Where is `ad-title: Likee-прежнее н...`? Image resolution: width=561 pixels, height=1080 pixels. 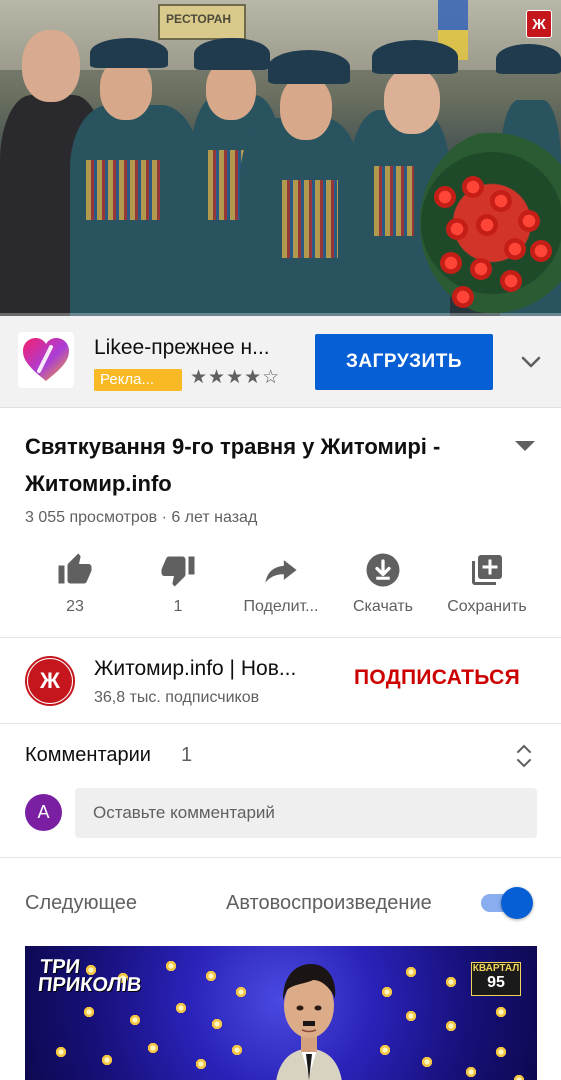
ad-title: Likee-прежнее н... is located at coordinates (182, 348).